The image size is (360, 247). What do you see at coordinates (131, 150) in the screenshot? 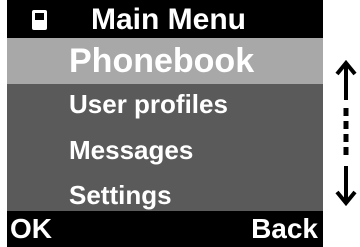
I see `menu-item-label: Messages` at bounding box center [131, 150].